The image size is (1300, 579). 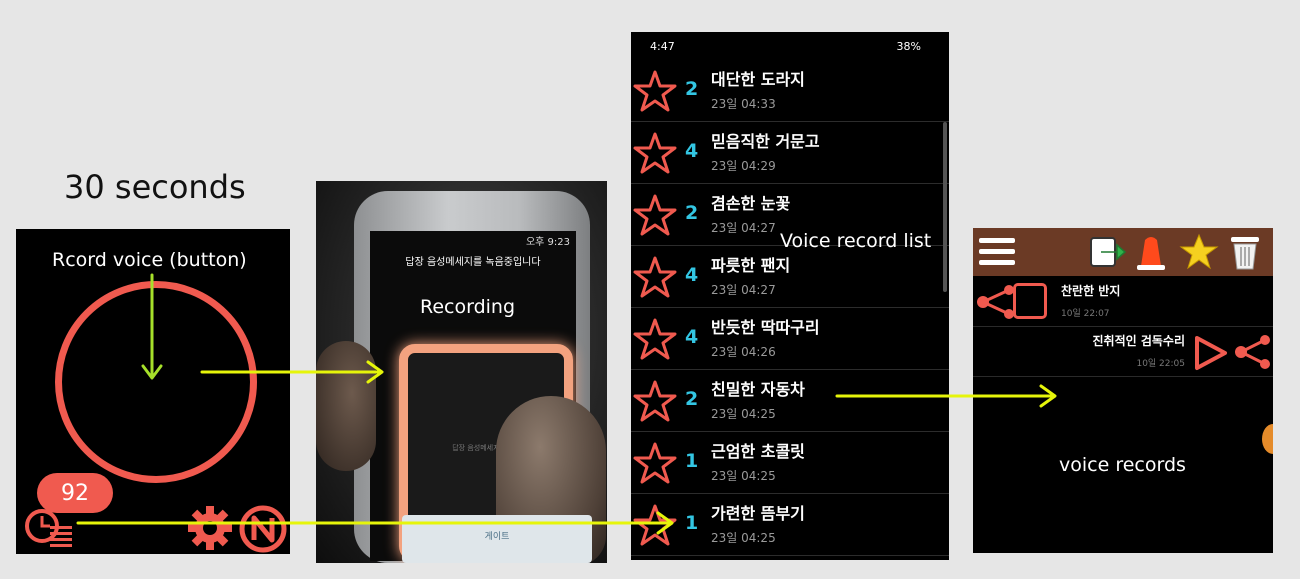 What do you see at coordinates (375, 523) in the screenshot?
I see `arrow-to-list` at bounding box center [375, 523].